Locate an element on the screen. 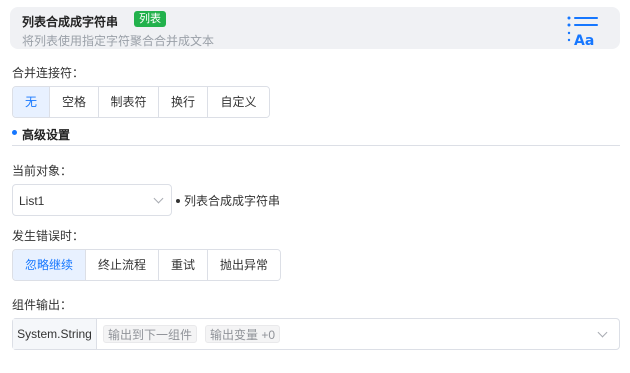 The width and height of the screenshot is (630, 373). output-label: 组件输出： is located at coordinates (42, 305).